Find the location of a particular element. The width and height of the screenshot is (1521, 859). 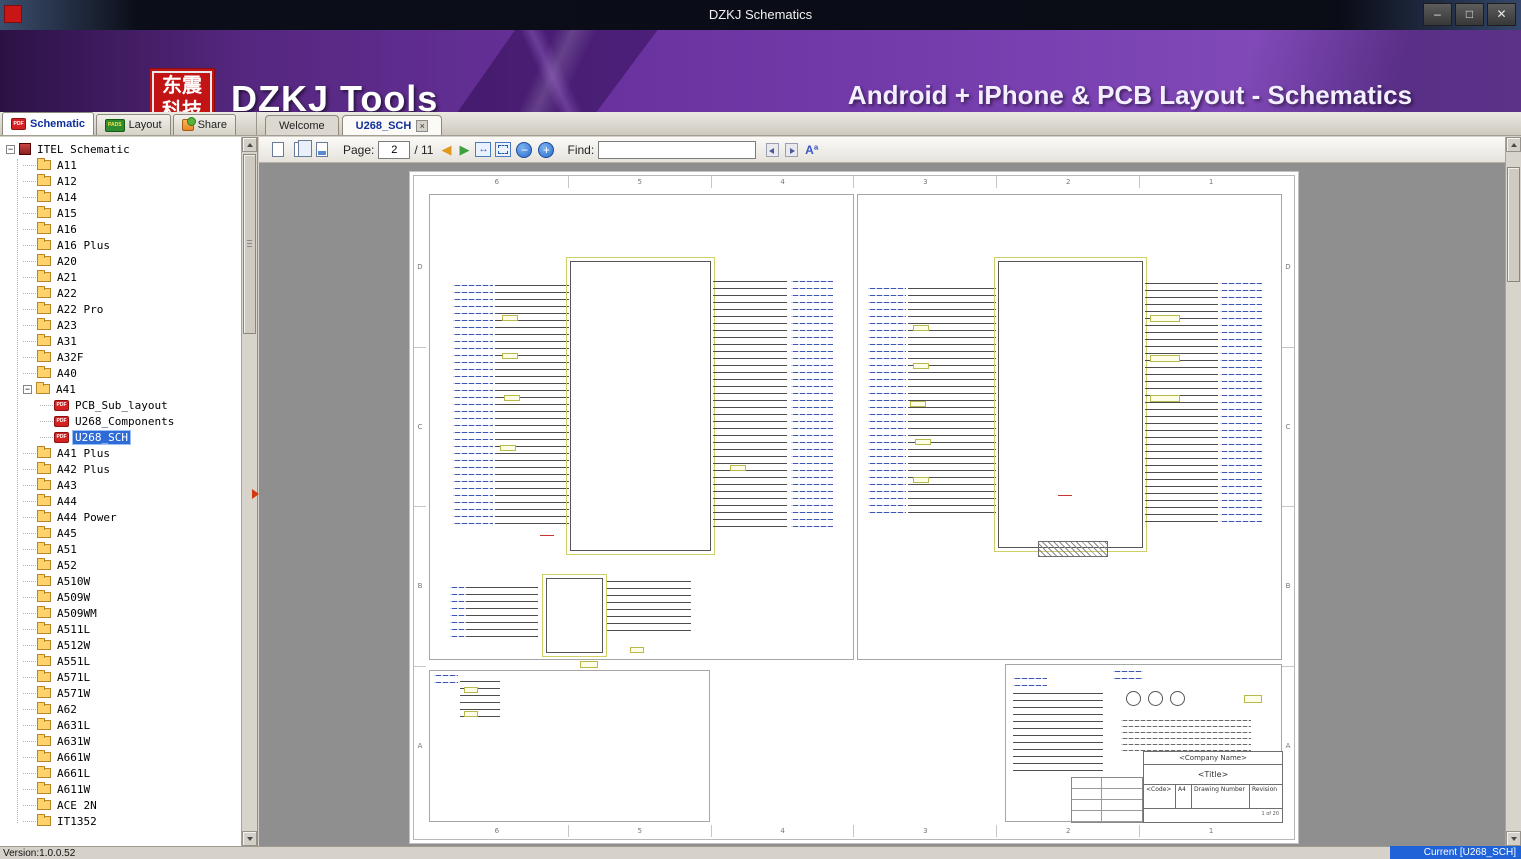

doc-tab-u268-sch: U268_SCH × is located at coordinates (392, 125).